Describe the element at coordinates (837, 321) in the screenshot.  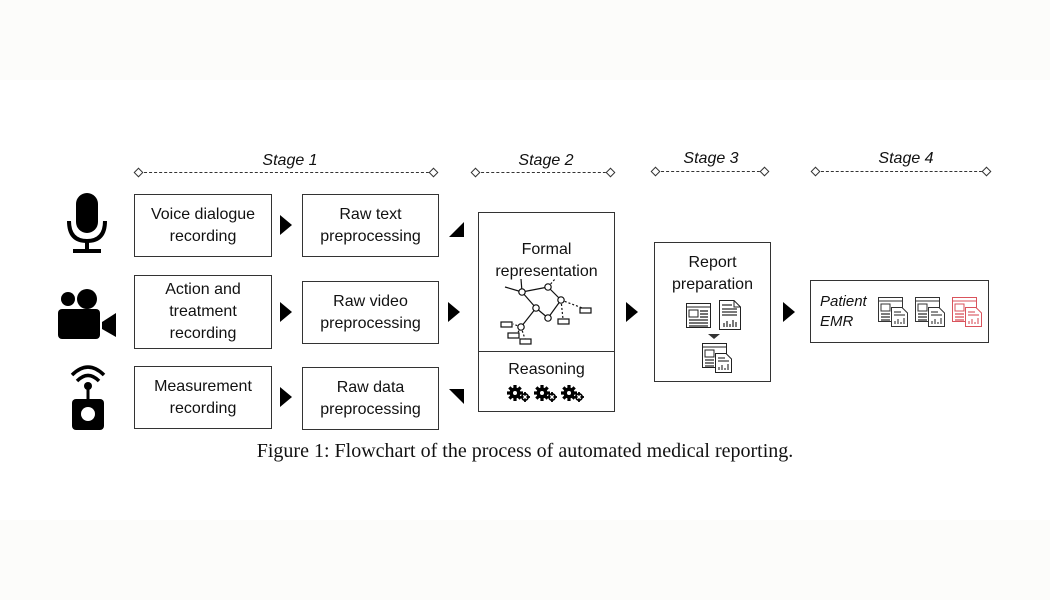
I see `label-line: EMR` at that location.